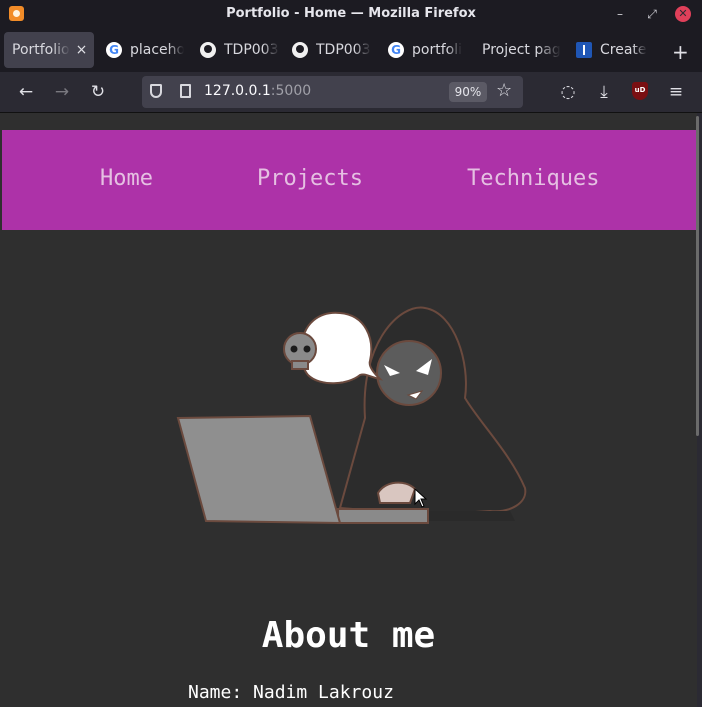 The image size is (702, 707). I want to click on tab-label: placeho, so click(157, 50).